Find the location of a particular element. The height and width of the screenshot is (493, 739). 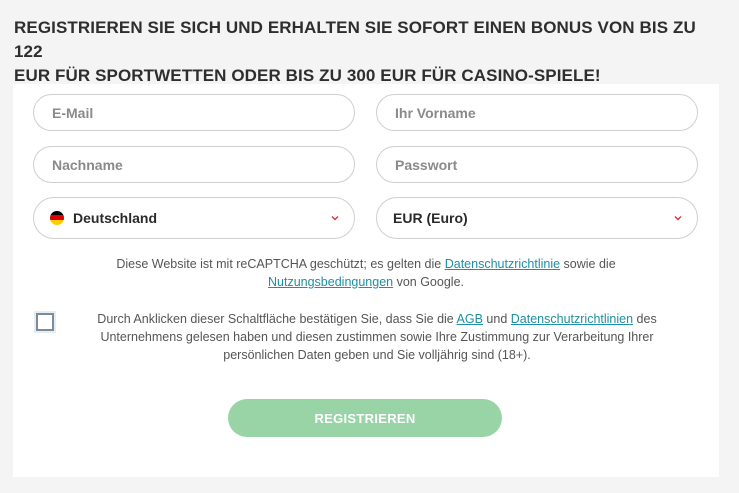

password-field is located at coordinates (537, 164).